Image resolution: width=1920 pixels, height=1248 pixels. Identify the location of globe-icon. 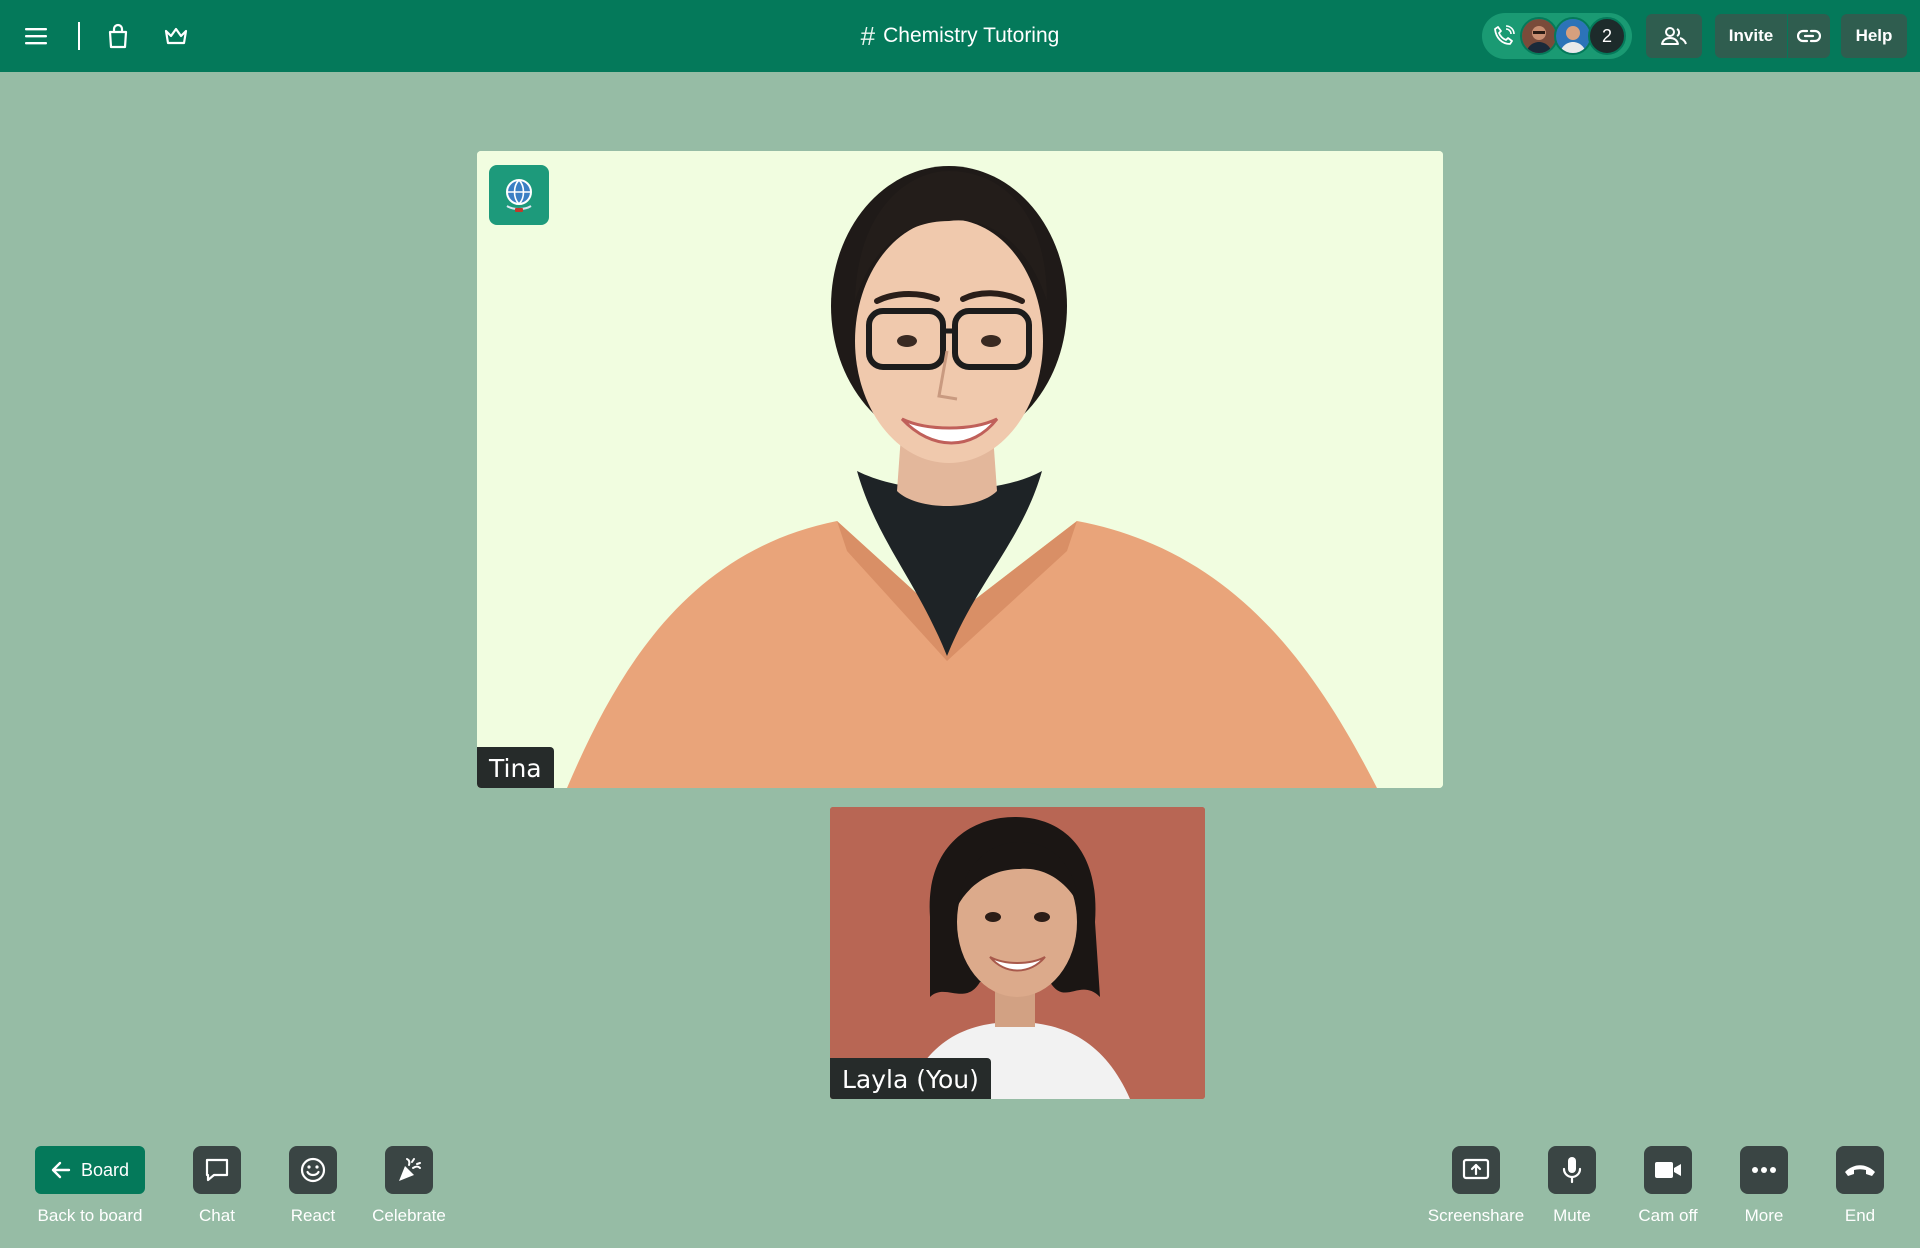
(519, 195).